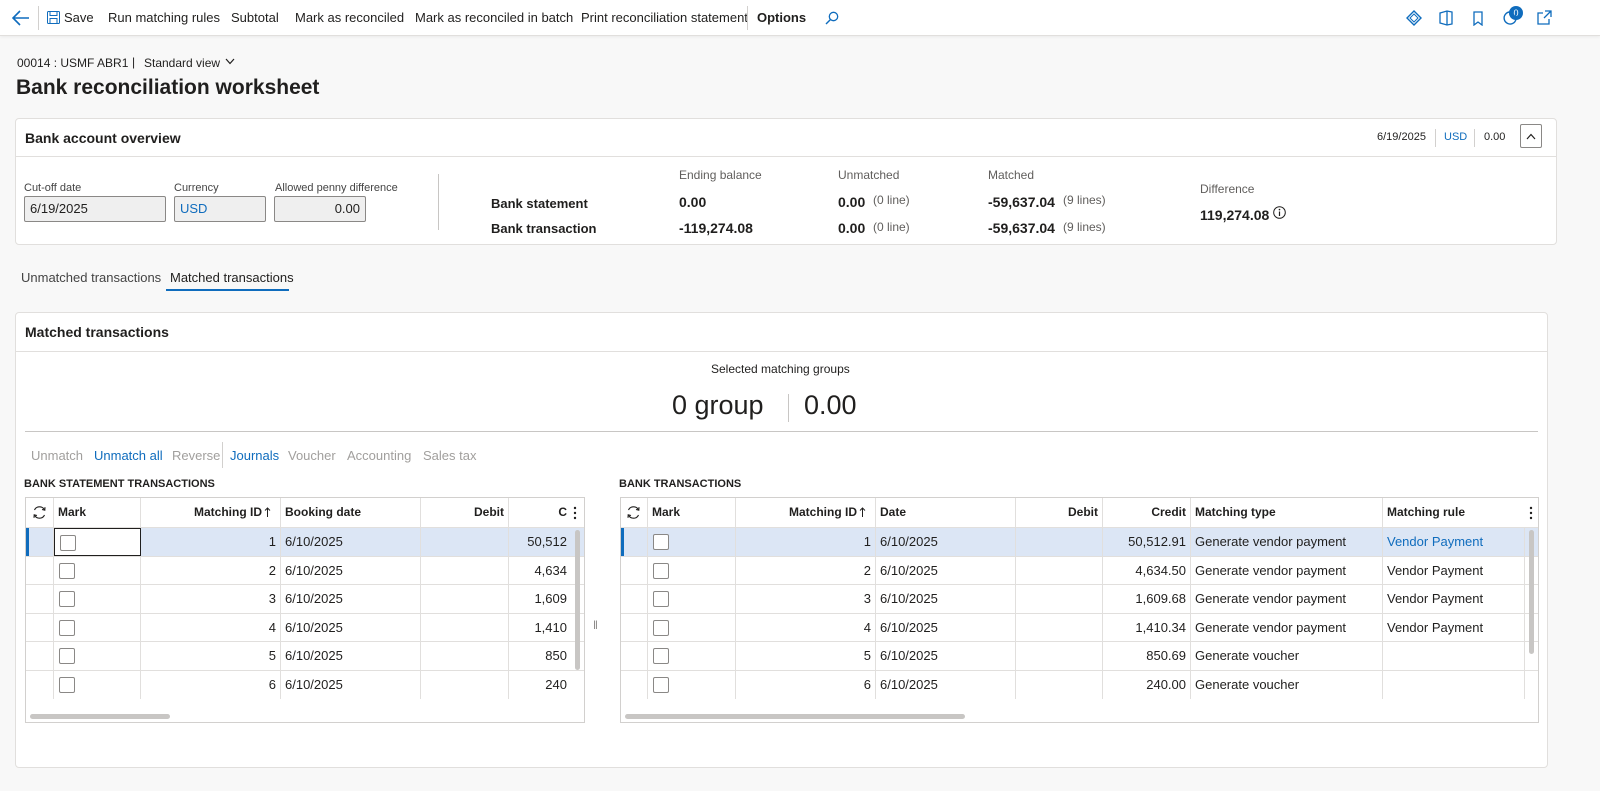 The height and width of the screenshot is (791, 1600). I want to click on splitter-handle: ‖, so click(595, 625).